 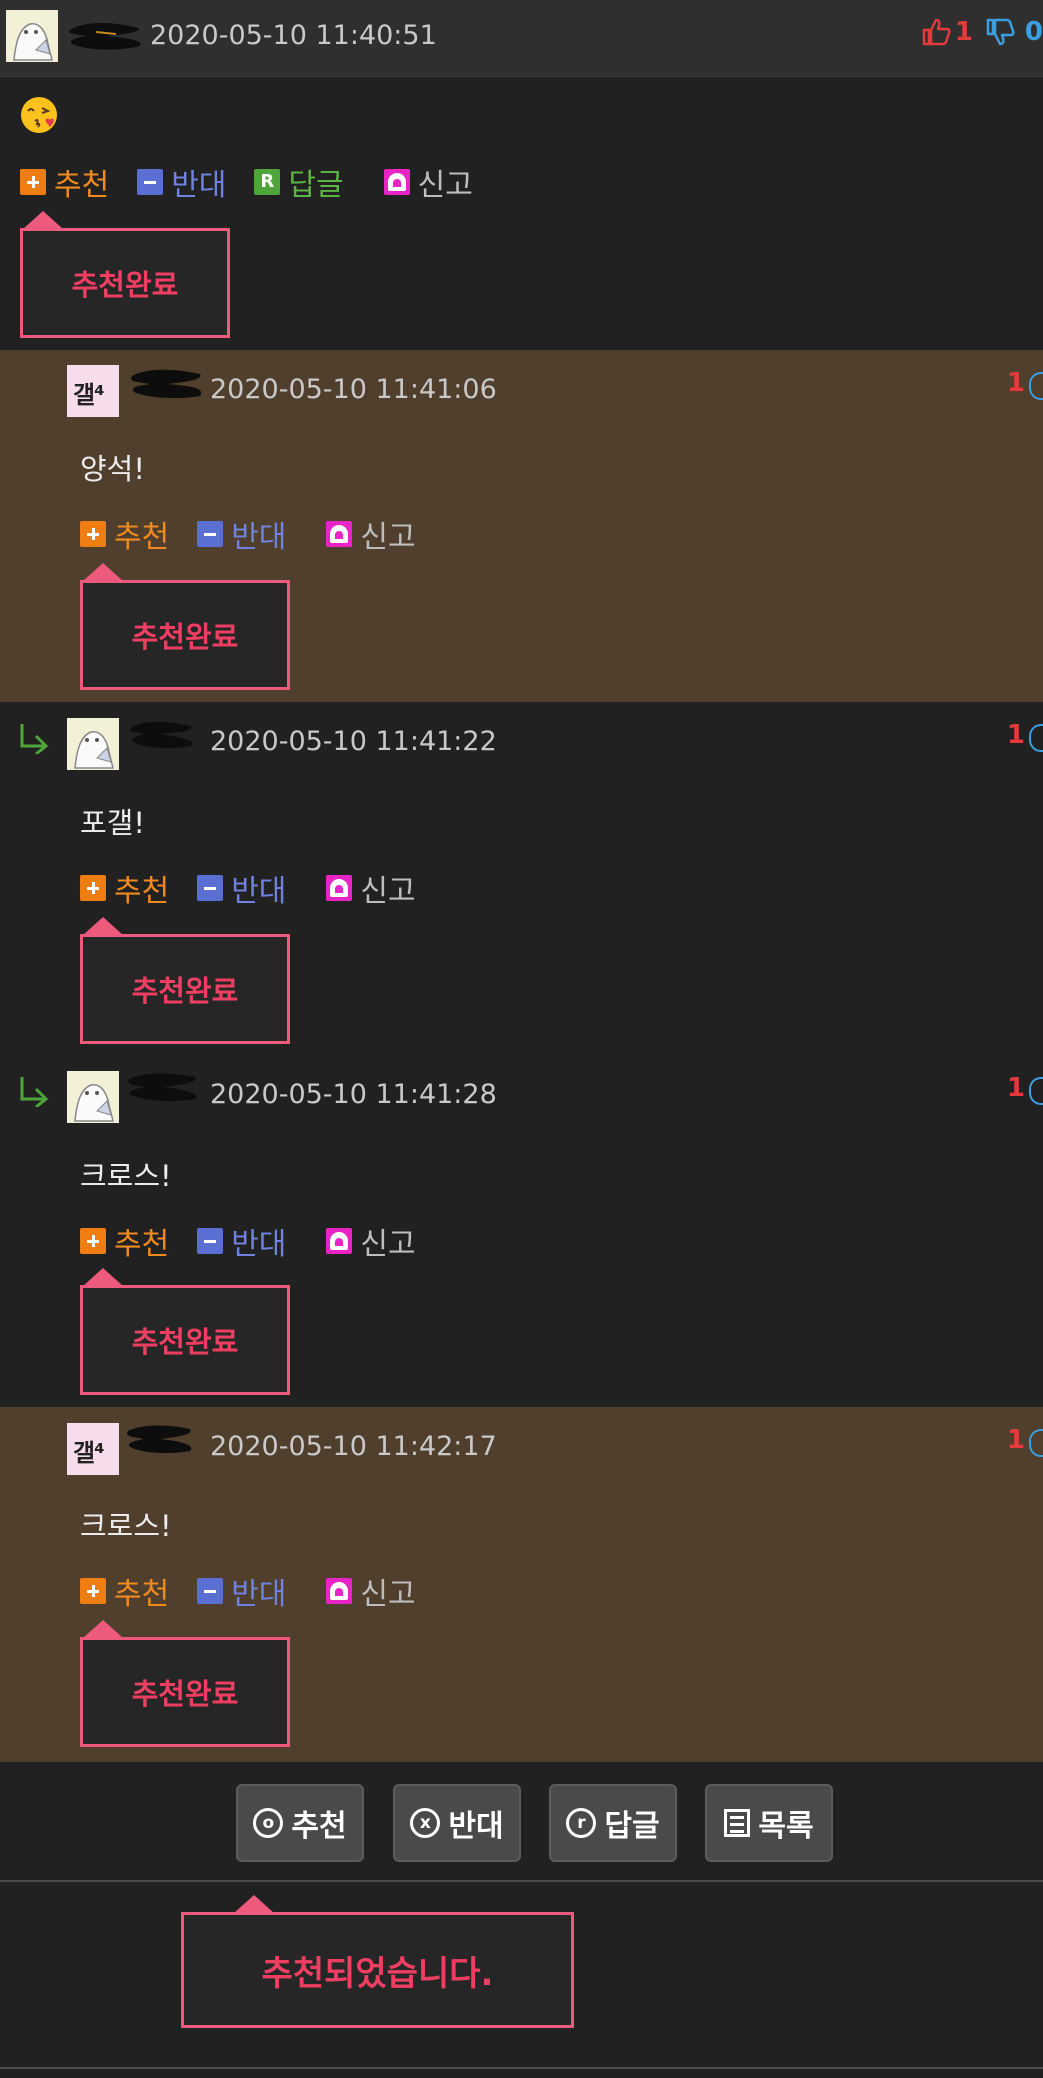 What do you see at coordinates (936, 32) in the screenshot?
I see `thumbs-up-icon` at bounding box center [936, 32].